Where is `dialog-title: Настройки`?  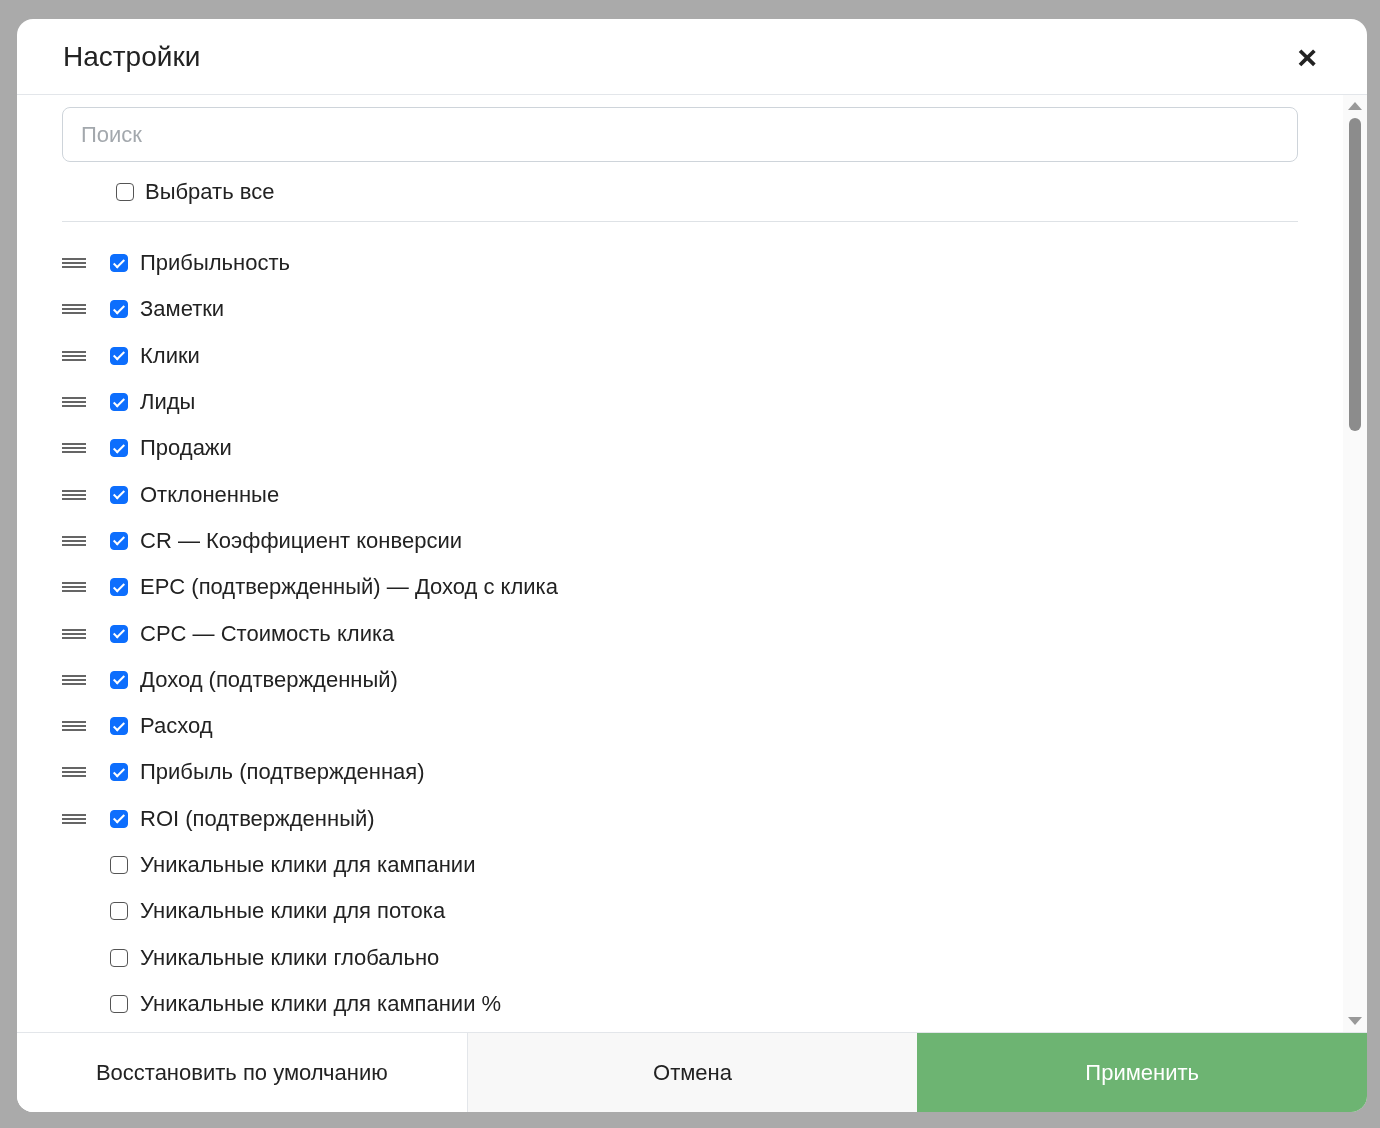
dialog-title: Настройки is located at coordinates (132, 56).